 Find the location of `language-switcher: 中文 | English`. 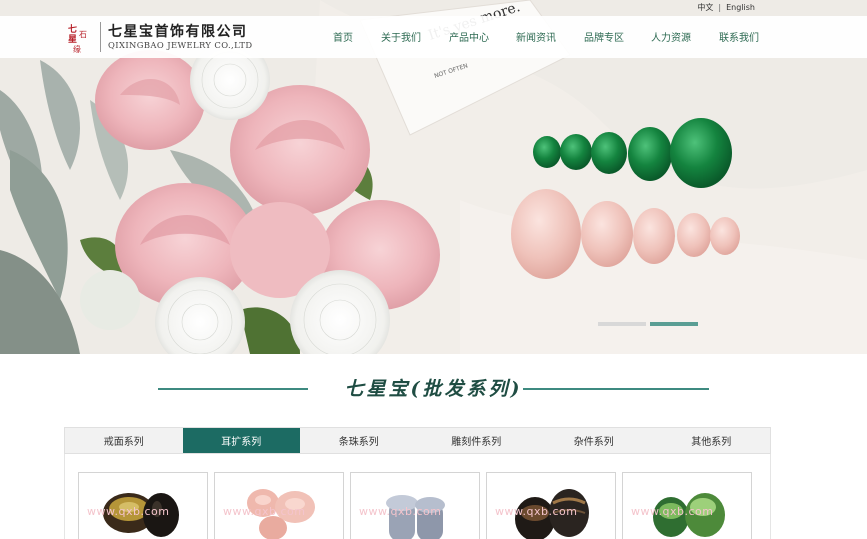

language-switcher: 中文 | English is located at coordinates (726, 7).